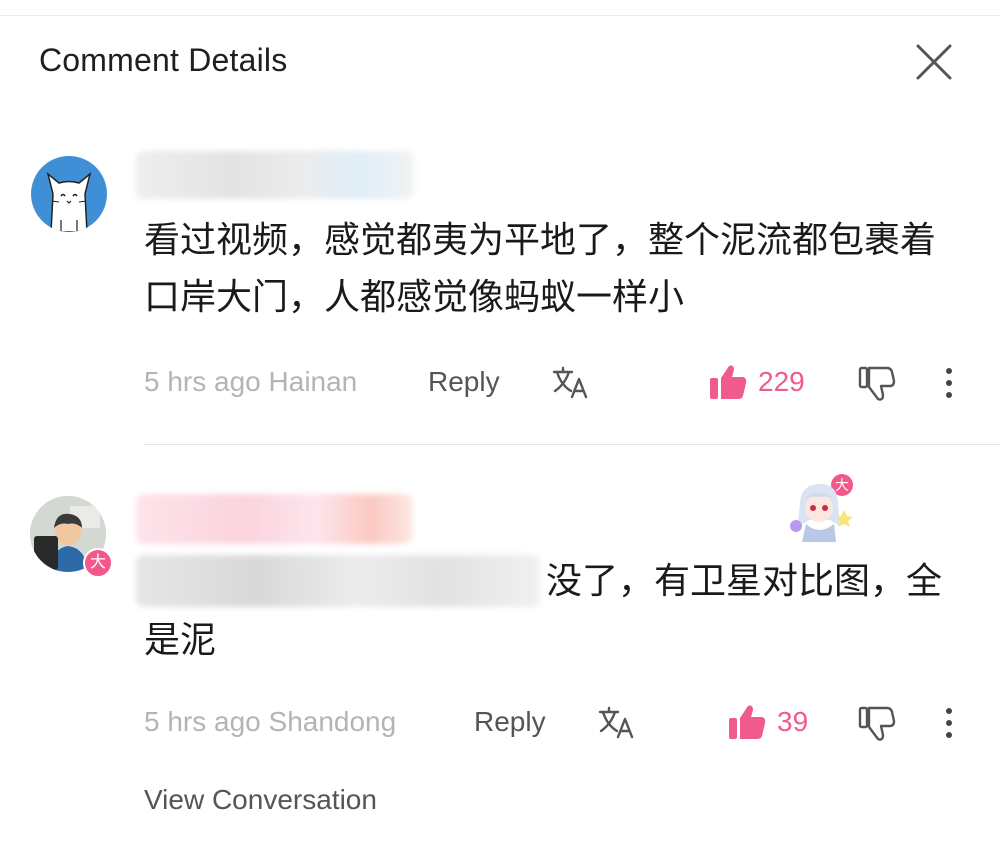  Describe the element at coordinates (781, 381) in the screenshot. I see `like-count: 229` at that location.